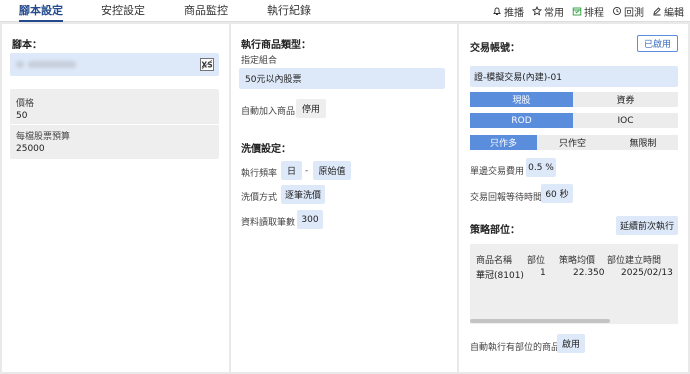  I want to click on wash-title: 洗價設定：, so click(266, 149).